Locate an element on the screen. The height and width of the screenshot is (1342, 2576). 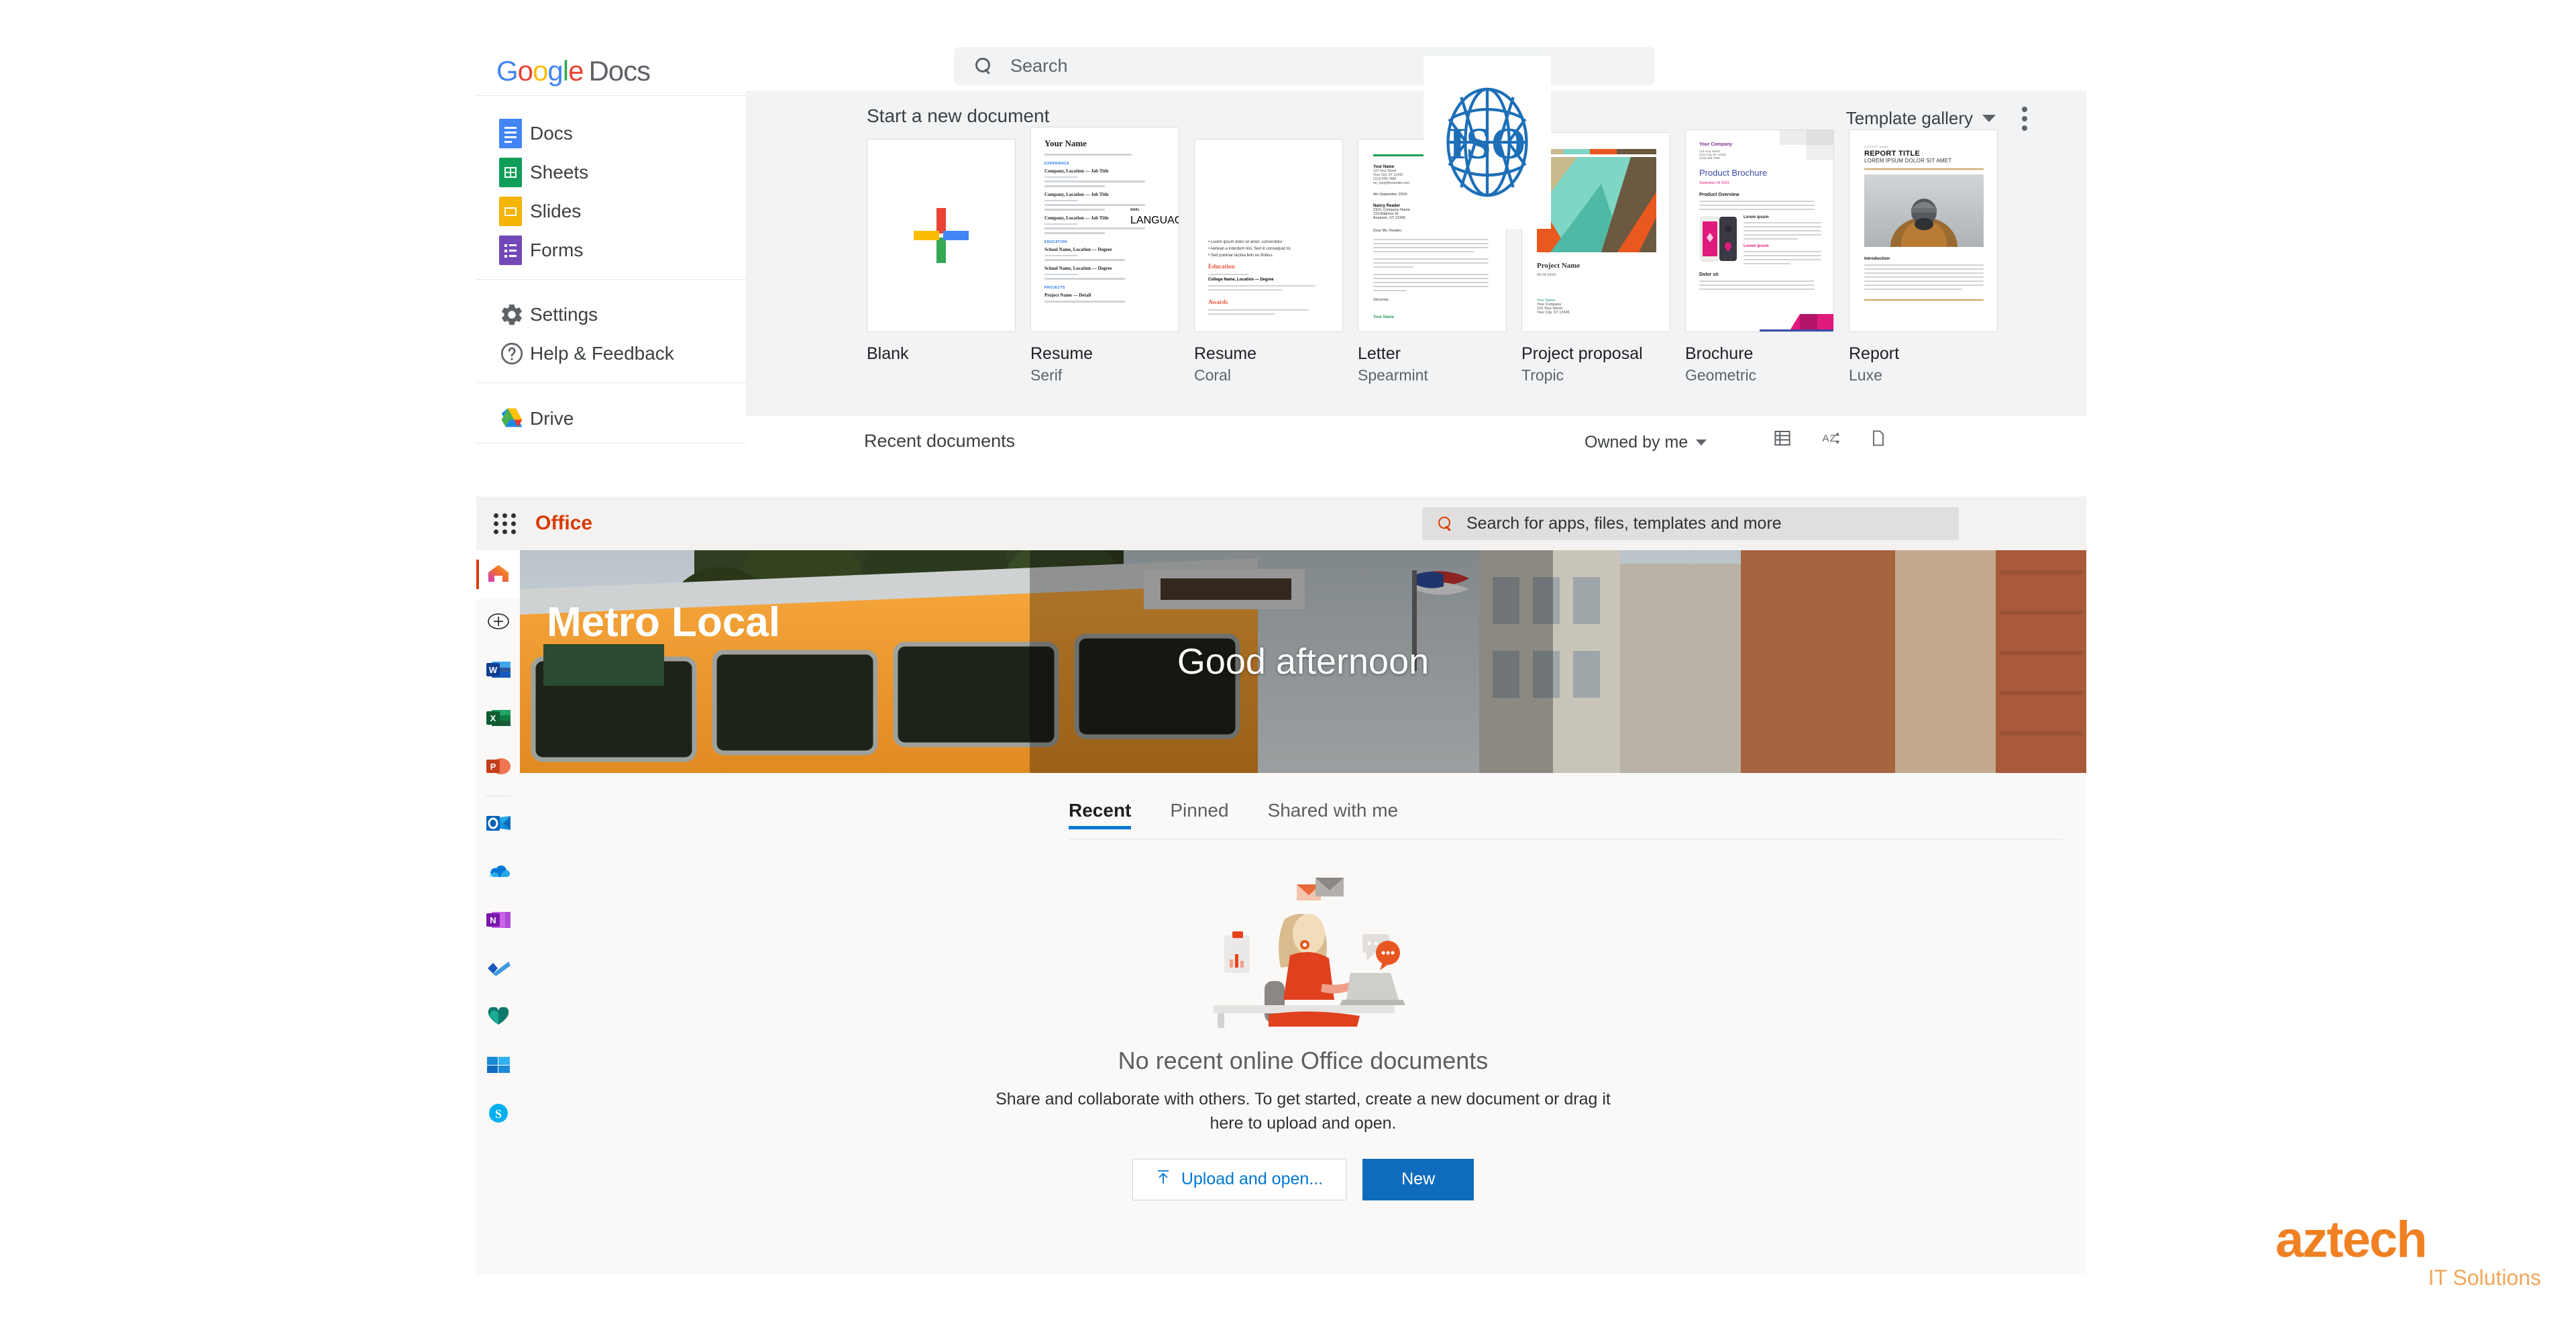
thumb-brochure-title: Product Brochure is located at coordinates (1733, 173).